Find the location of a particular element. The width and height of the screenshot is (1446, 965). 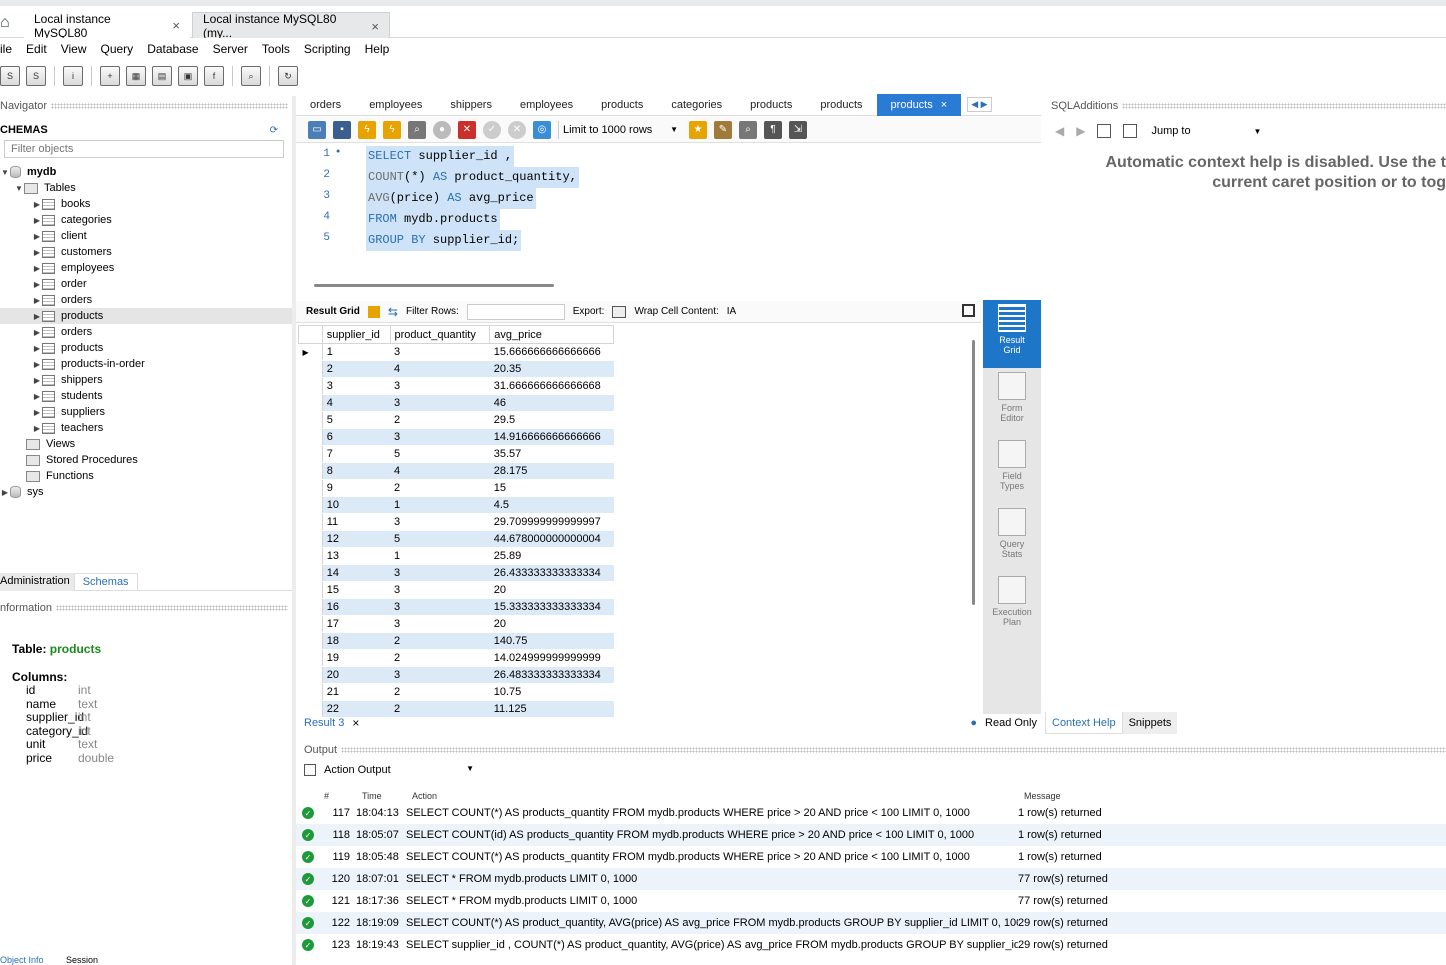

tree-db-sys: ▶ sys is located at coordinates (146, 492).